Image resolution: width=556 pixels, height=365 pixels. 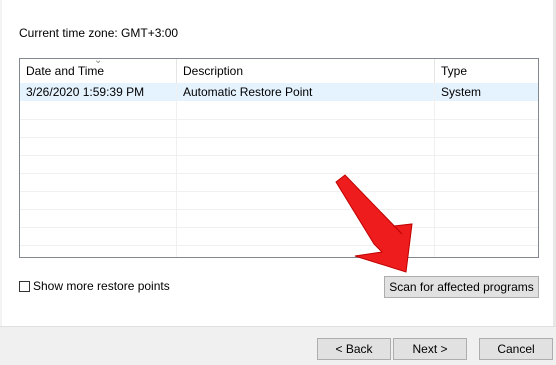 What do you see at coordinates (486, 71) in the screenshot?
I see `column-header-type: Type` at bounding box center [486, 71].